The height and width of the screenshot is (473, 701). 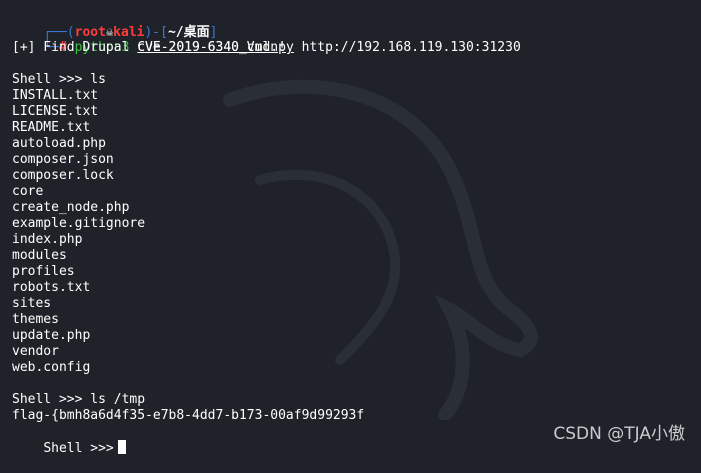 I want to click on file-entry: example.gitignore, so click(x=79, y=223).